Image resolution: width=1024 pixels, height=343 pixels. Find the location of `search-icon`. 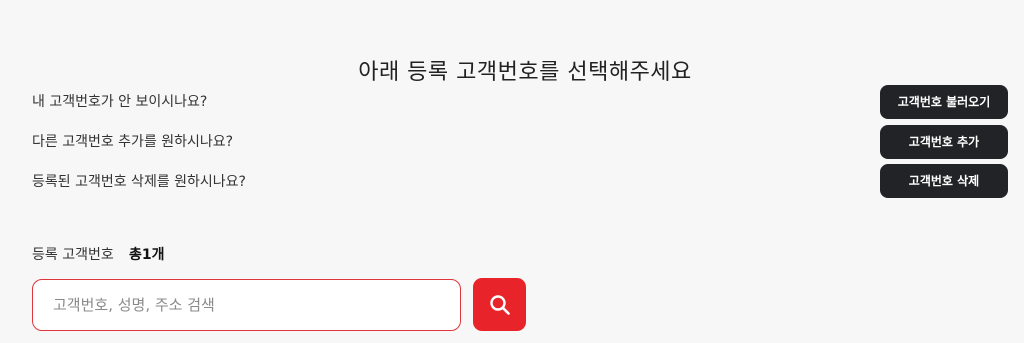

search-icon is located at coordinates (499, 304).